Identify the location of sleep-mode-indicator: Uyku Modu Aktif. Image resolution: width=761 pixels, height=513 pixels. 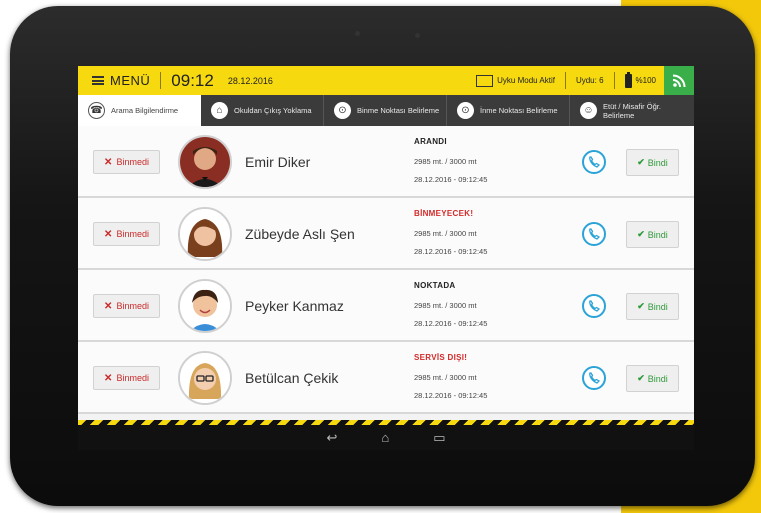
(515, 80).